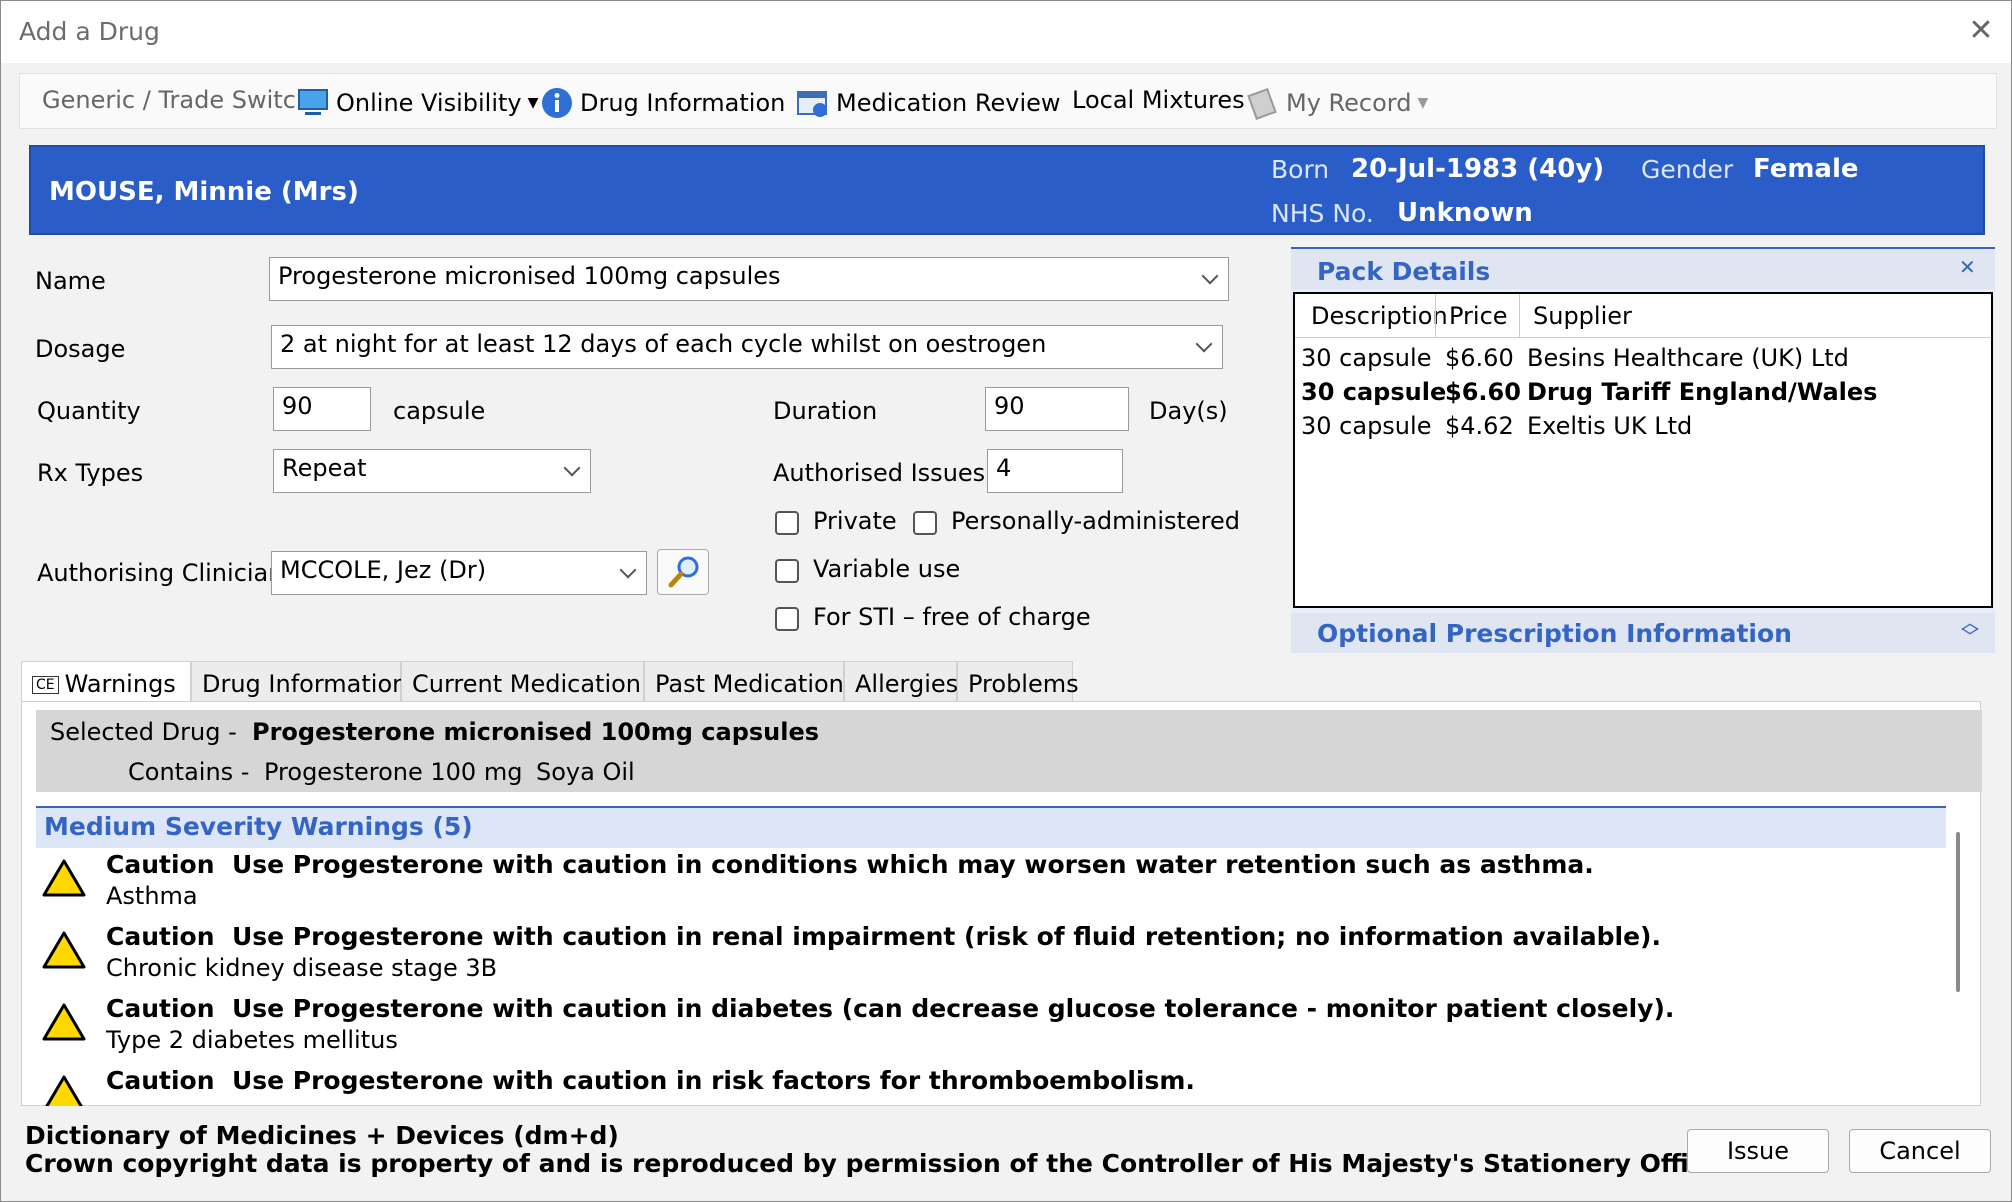  I want to click on pack-supplier: Besins Healthcare (UK) Ltd, so click(1688, 358).